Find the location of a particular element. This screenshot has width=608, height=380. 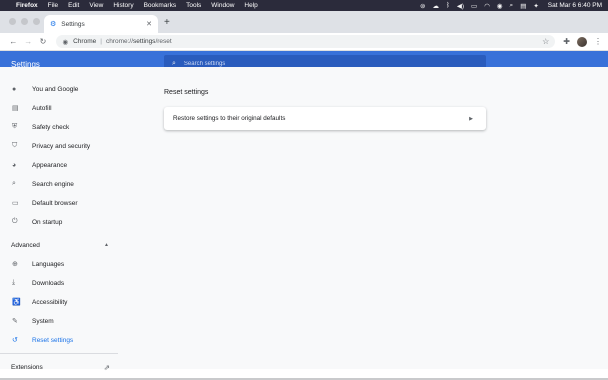

menubar-clock: Sat Mar 6 6:40 PM is located at coordinates (575, 5).